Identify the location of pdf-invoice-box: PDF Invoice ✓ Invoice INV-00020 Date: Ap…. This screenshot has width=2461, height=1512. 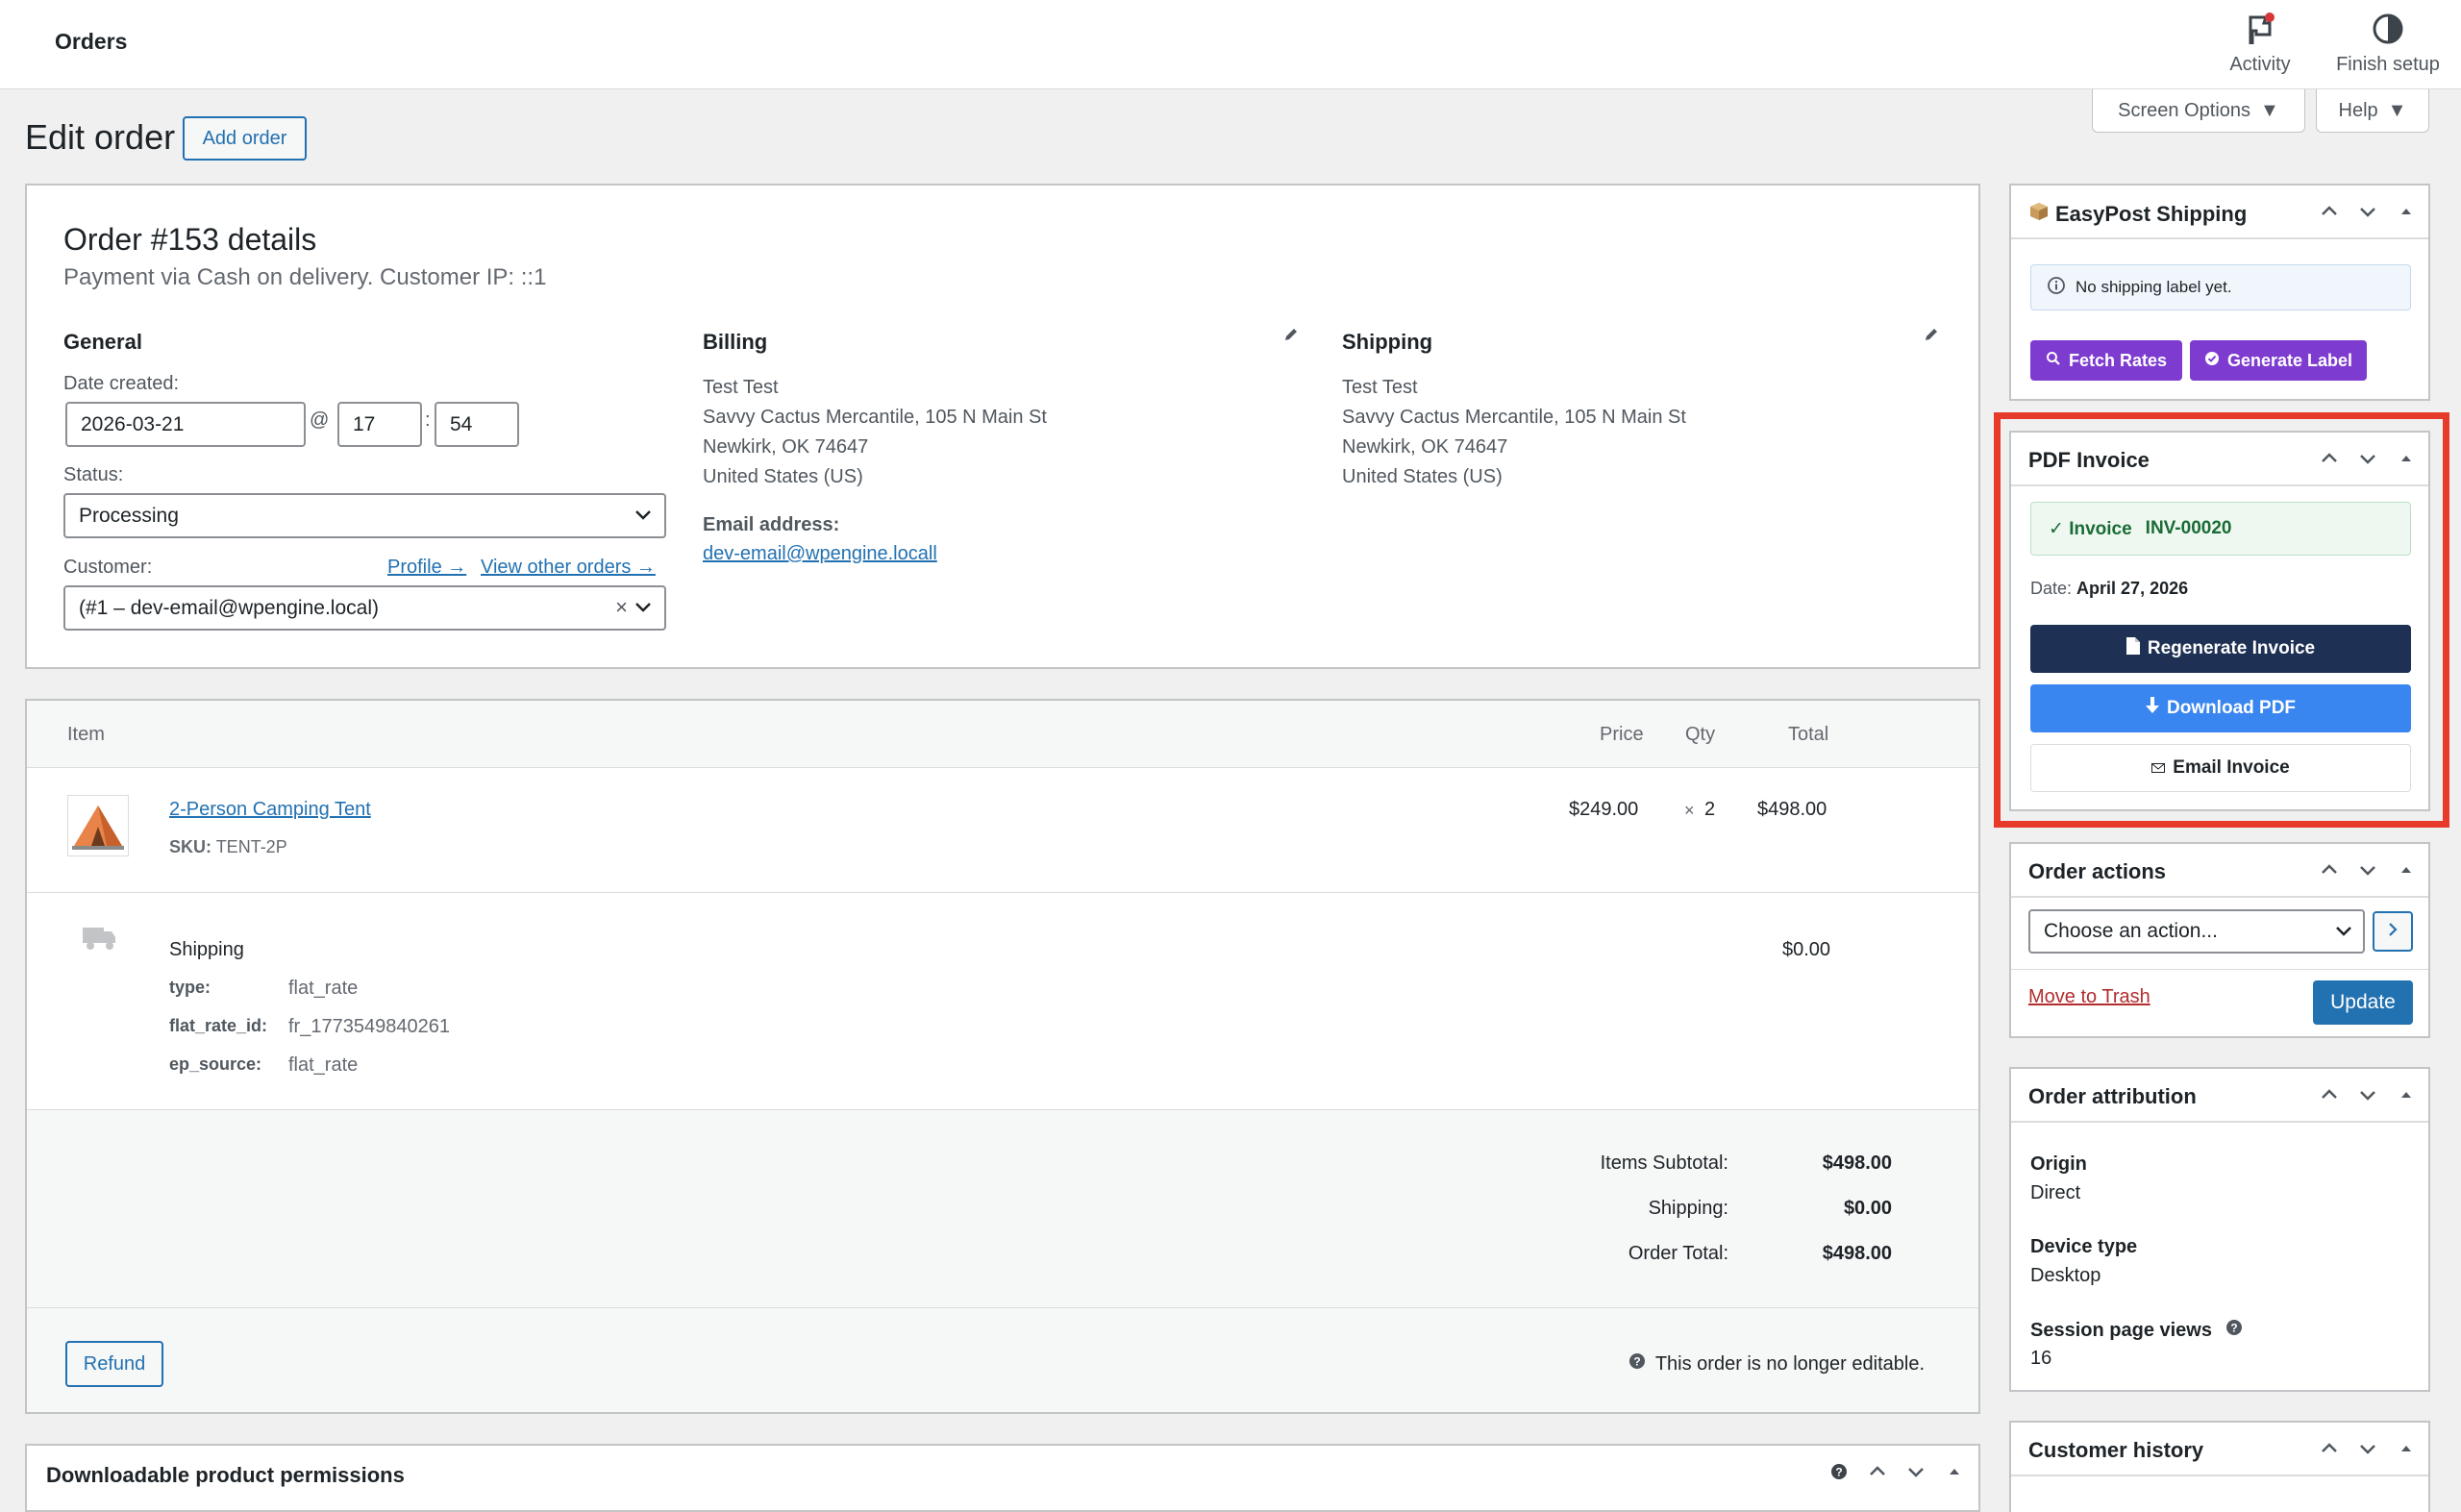
(2219, 621).